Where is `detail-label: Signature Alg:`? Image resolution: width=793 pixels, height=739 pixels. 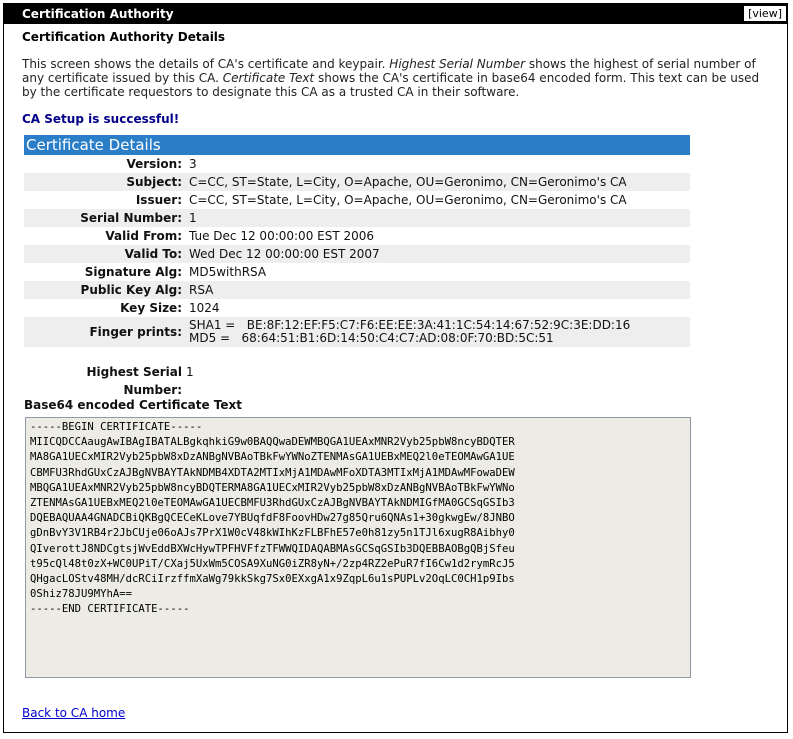
detail-label: Signature Alg: is located at coordinates (133, 272).